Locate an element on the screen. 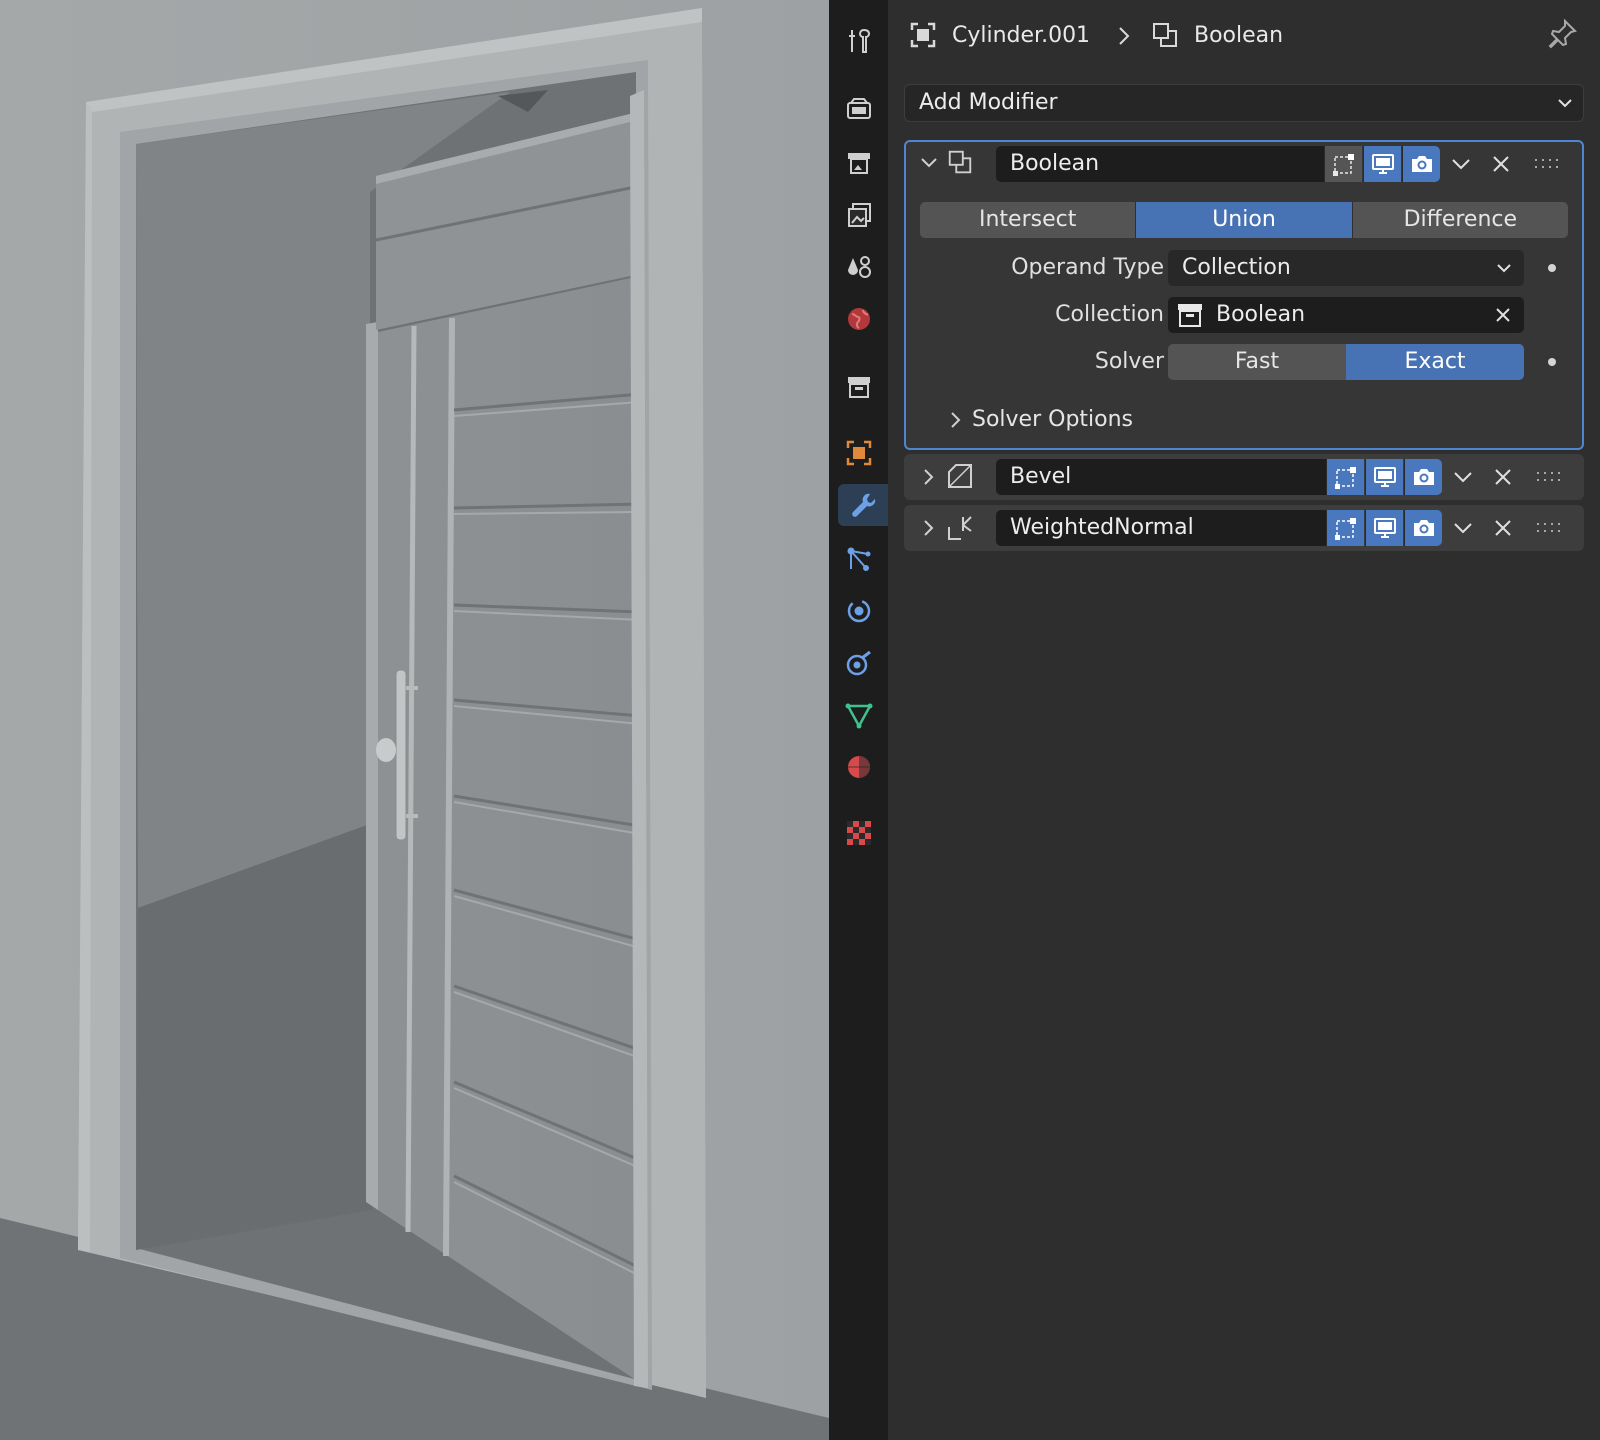 This screenshot has height=1440, width=1600. operation-intersect: Intersect is located at coordinates (1028, 220).